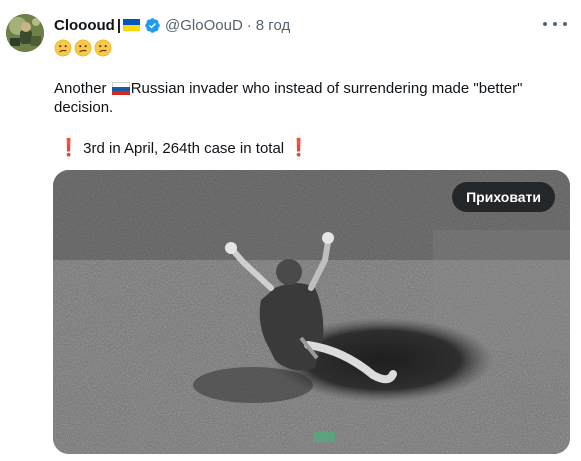  I want to click on text-before-flag: Another, so click(82, 88).